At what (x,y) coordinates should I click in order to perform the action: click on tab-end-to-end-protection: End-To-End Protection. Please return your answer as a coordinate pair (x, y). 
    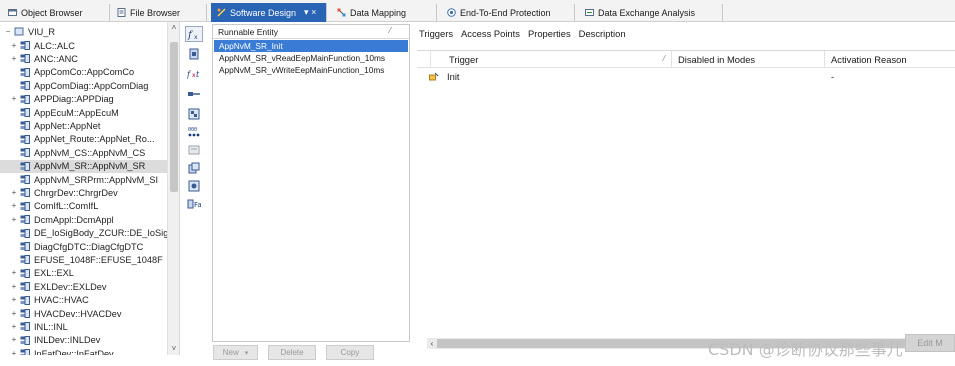
    Looking at the image, I should click on (508, 12).